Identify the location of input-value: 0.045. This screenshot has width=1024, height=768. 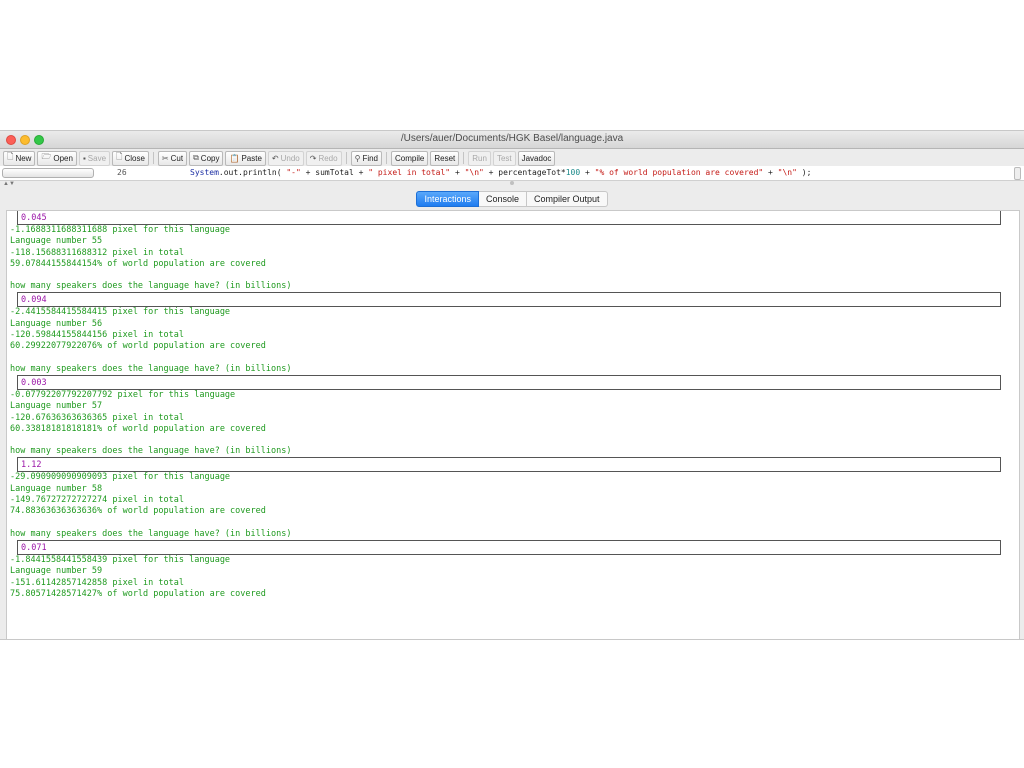
(509, 218).